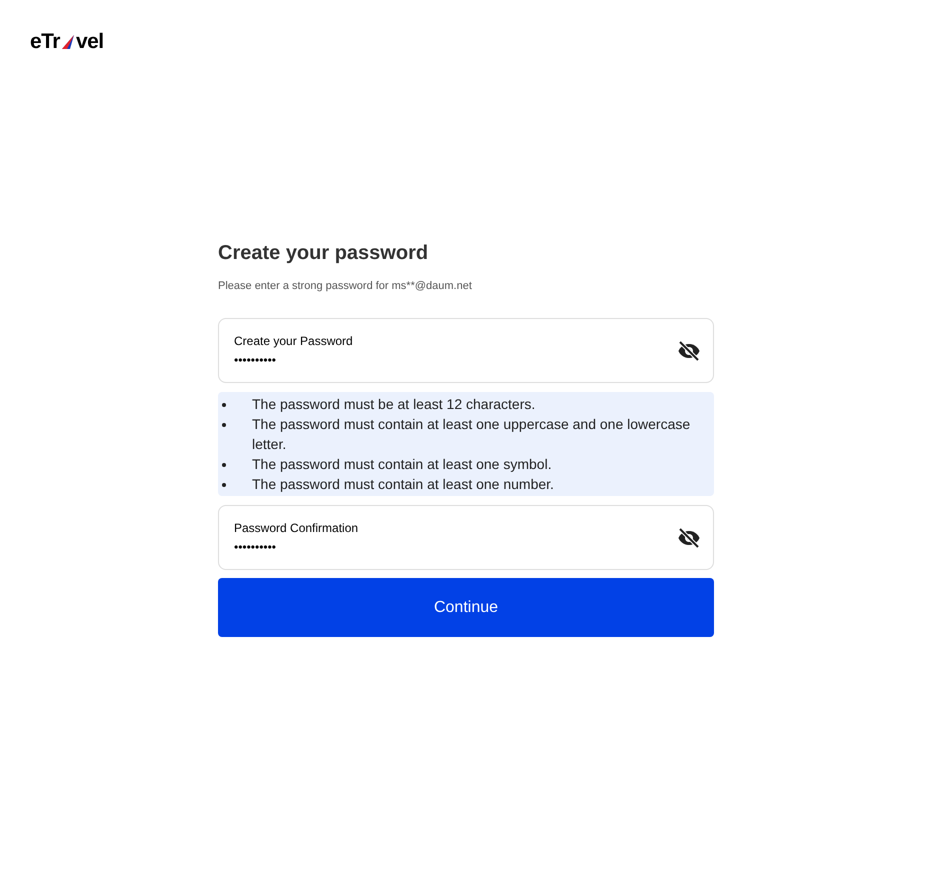 Image resolution: width=932 pixels, height=875 pixels. Describe the element at coordinates (345, 286) in the screenshot. I see `subtitle: Please enter a strong password for ms**@daum.net` at that location.